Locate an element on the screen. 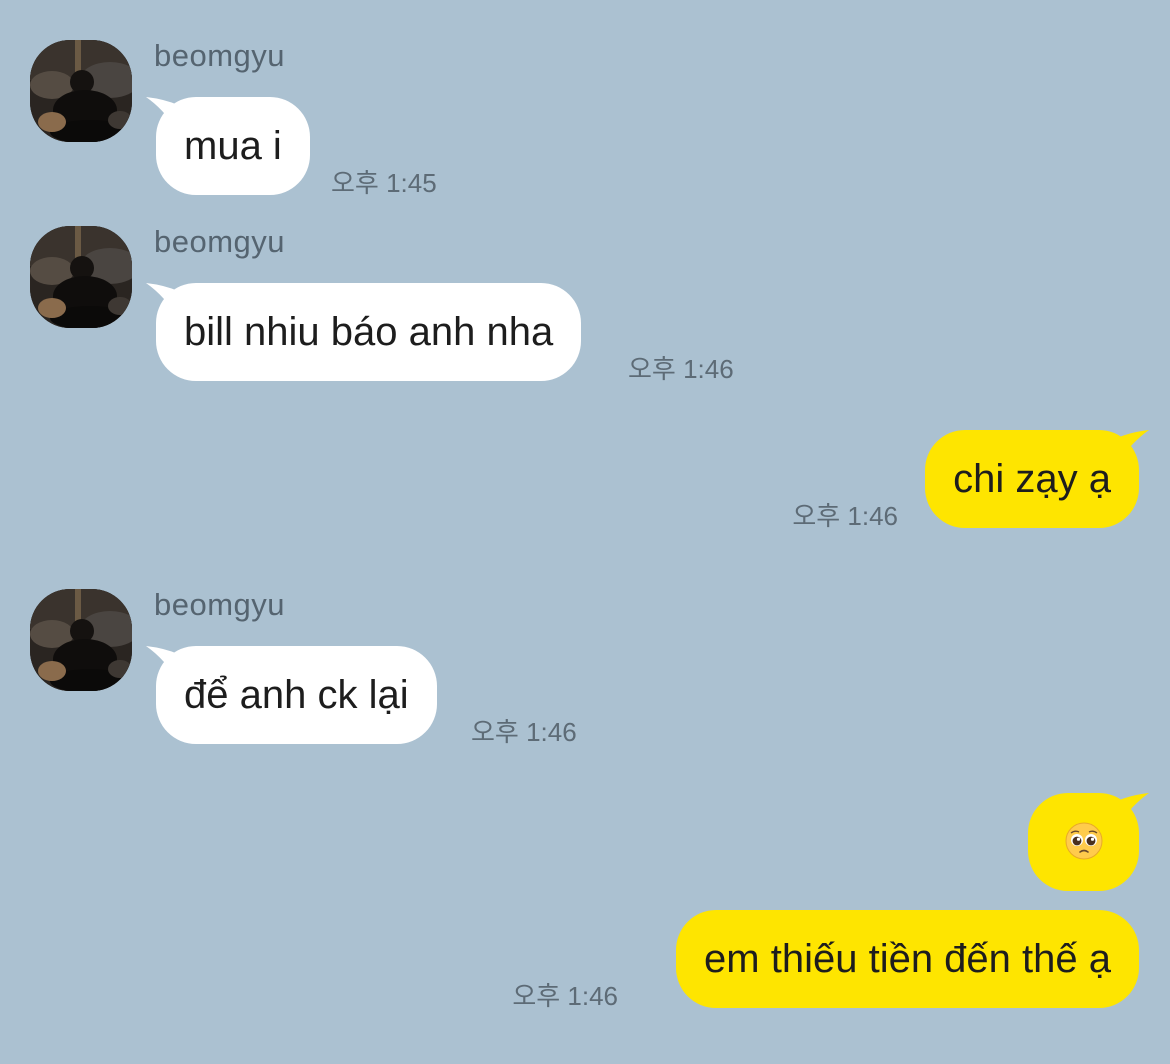 Image resolution: width=1170 pixels, height=1064 pixels. message-text: chi zạy ạ is located at coordinates (1032, 479).